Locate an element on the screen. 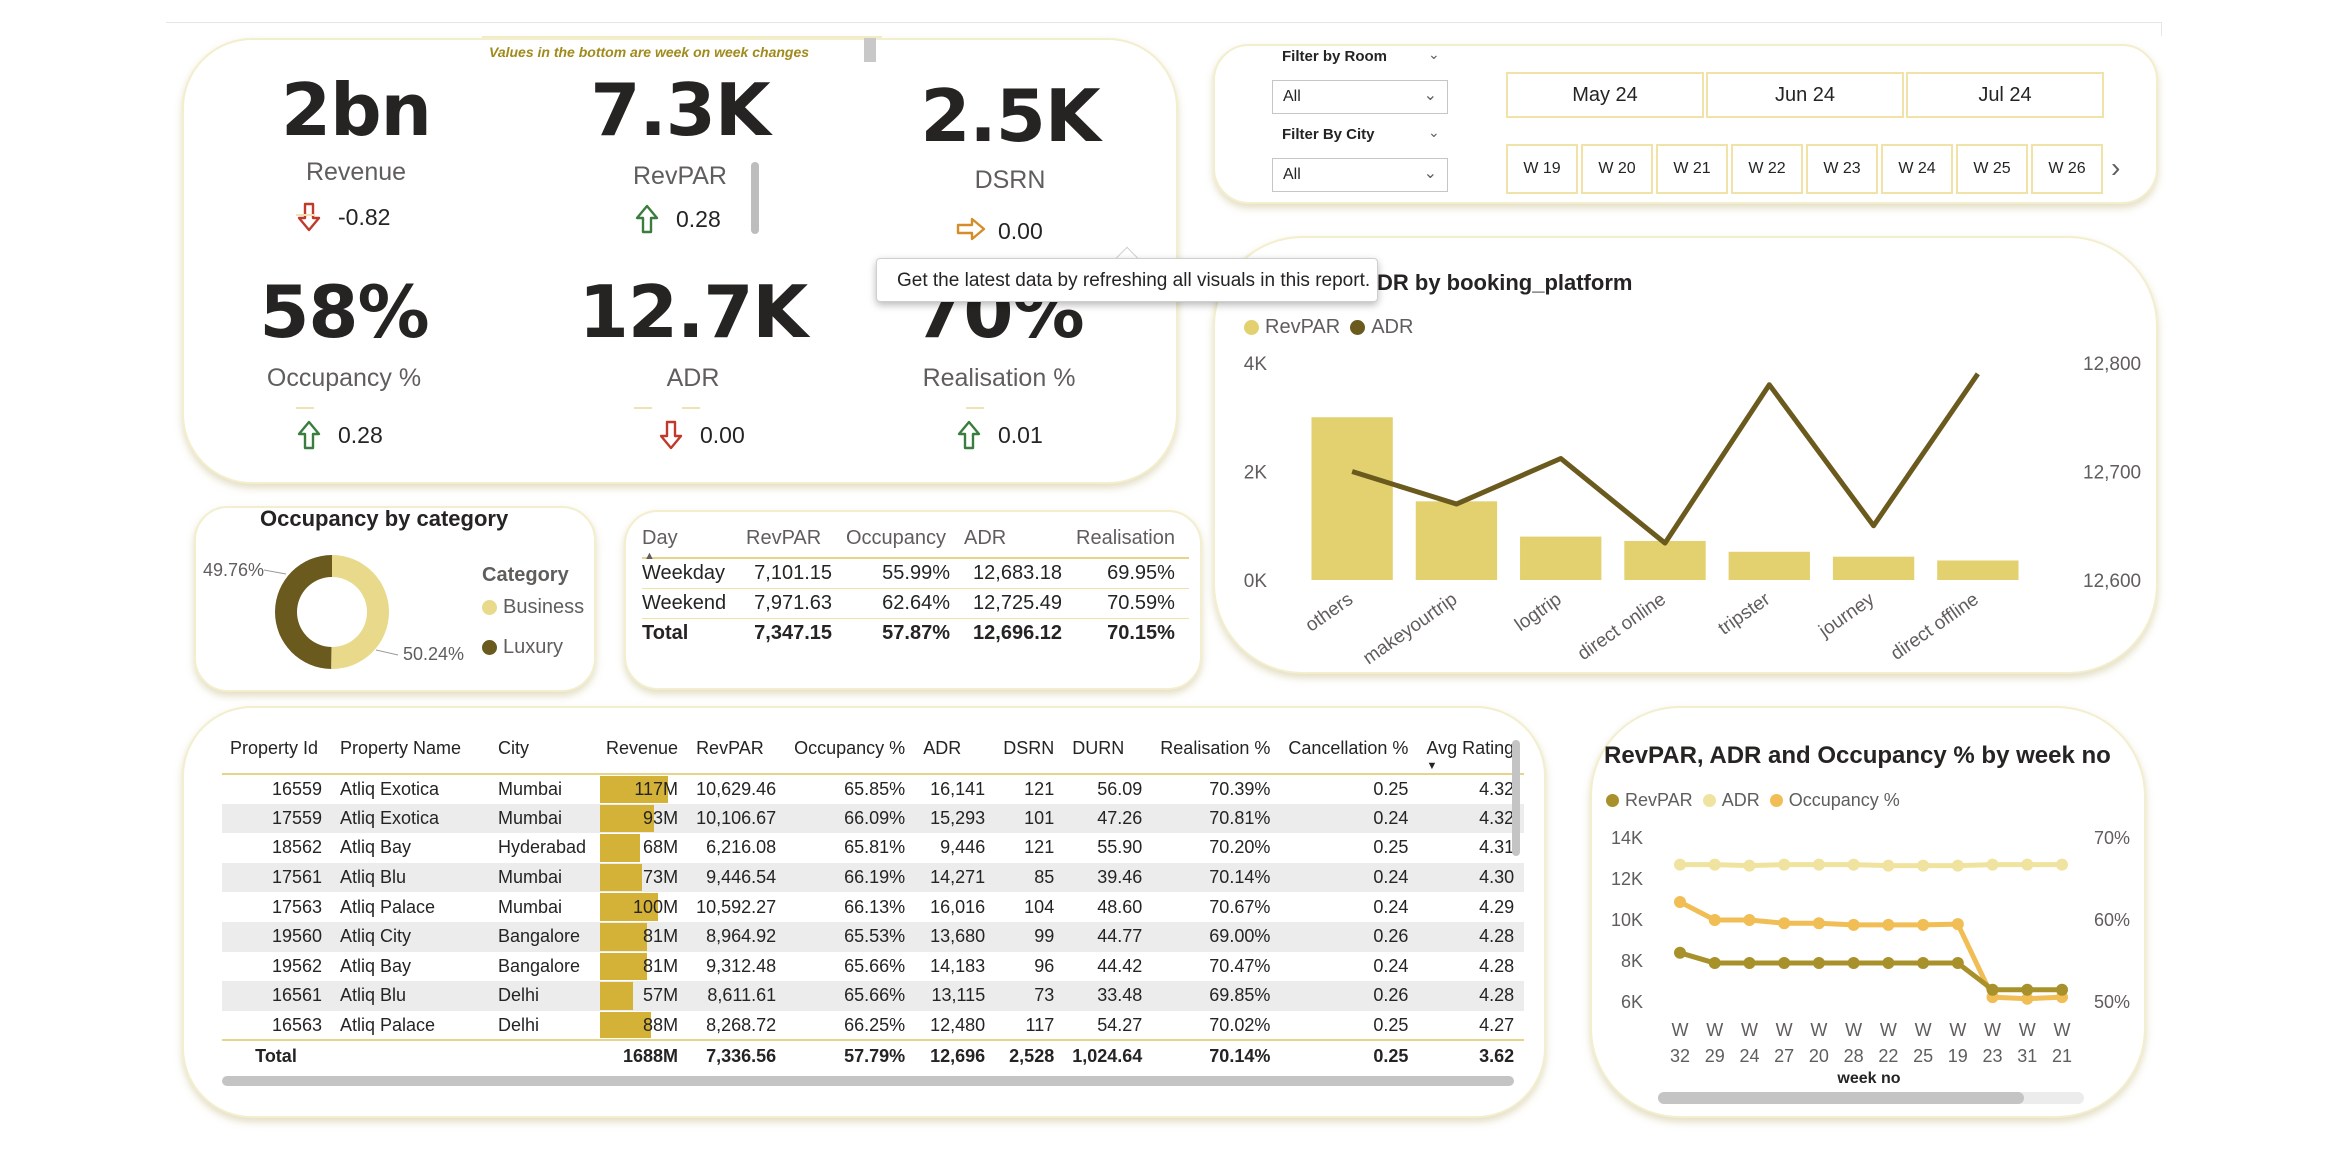 The image size is (2330, 1160). col-realisation: Realisation % is located at coordinates (1216, 753).